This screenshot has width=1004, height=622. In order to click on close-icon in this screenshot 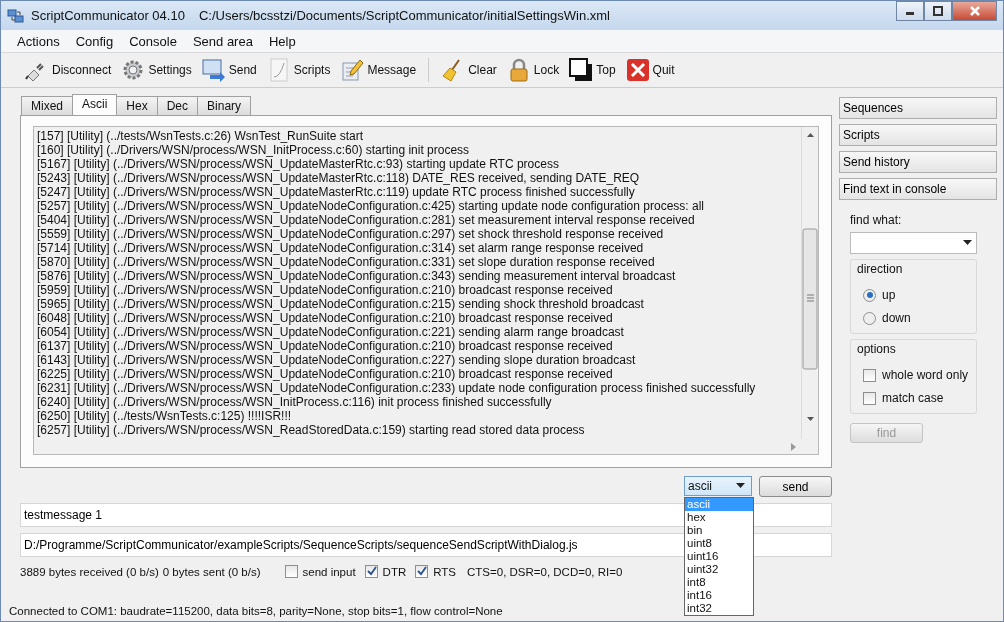, I will do `click(974, 11)`.